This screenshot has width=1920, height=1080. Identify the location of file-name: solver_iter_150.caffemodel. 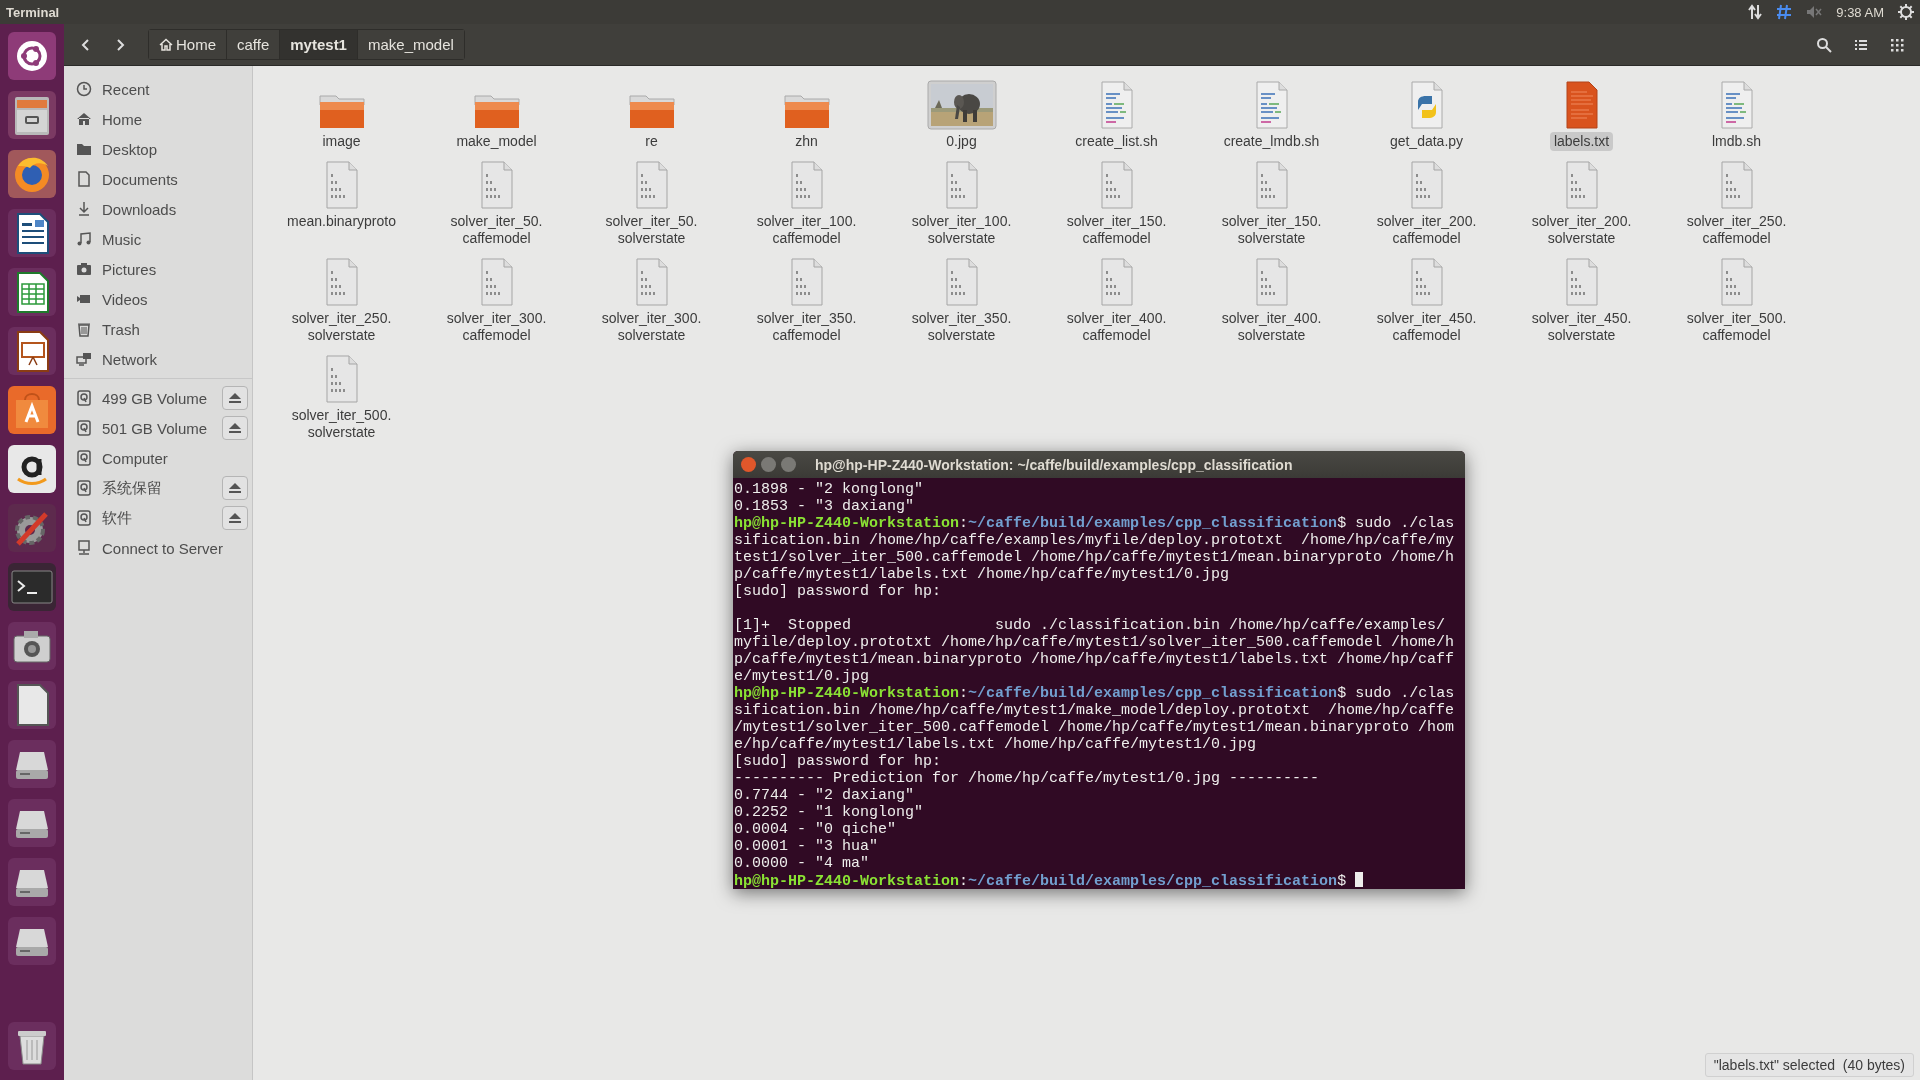
(1116, 230).